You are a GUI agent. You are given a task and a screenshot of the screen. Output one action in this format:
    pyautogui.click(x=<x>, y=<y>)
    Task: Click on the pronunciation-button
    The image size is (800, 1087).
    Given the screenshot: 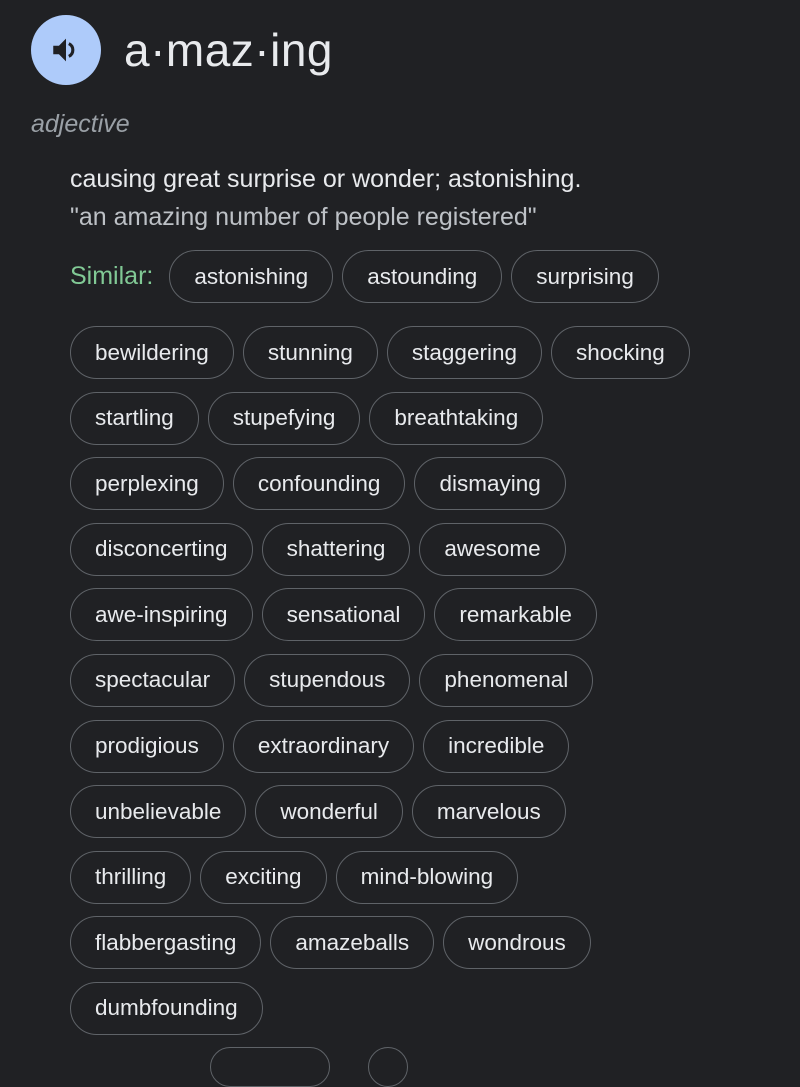 What is the action you would take?
    pyautogui.click(x=66, y=50)
    